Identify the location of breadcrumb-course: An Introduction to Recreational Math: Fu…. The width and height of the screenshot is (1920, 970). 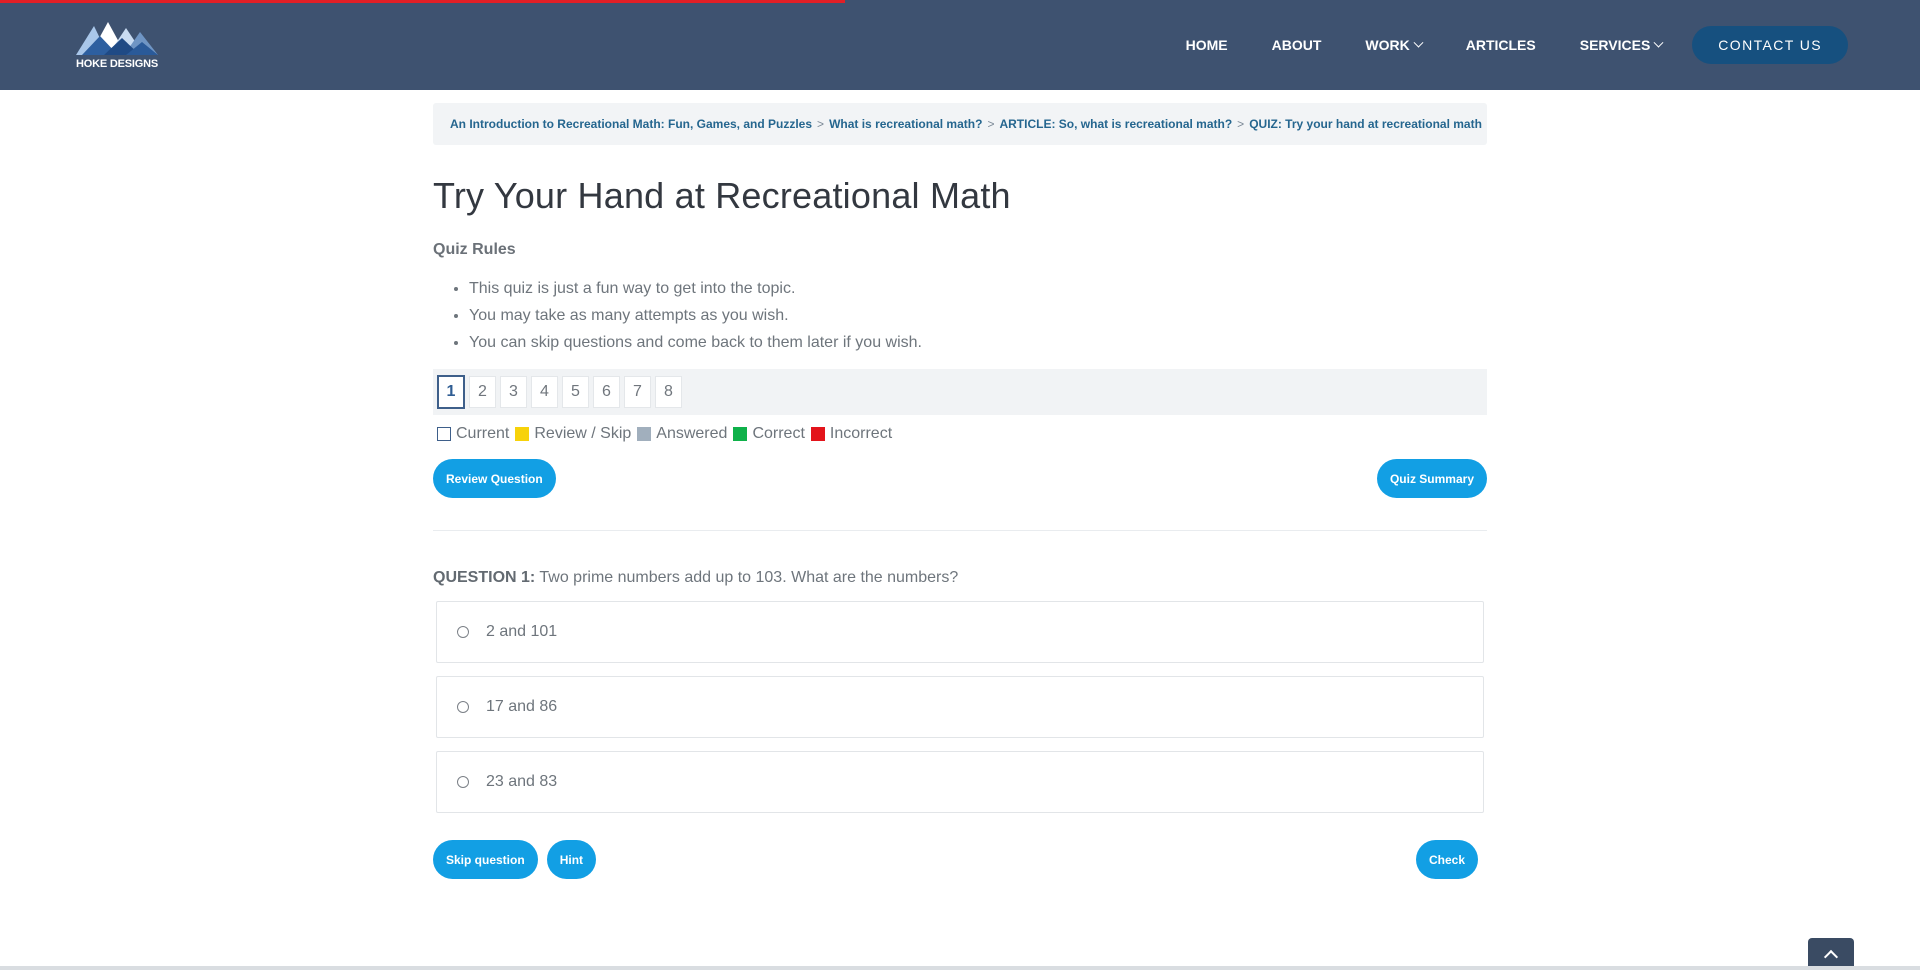
(631, 124).